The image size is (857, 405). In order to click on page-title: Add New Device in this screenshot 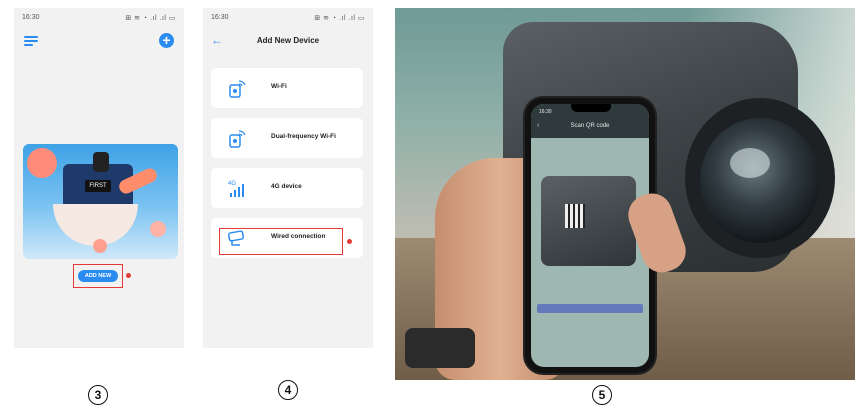, I will do `click(288, 40)`.